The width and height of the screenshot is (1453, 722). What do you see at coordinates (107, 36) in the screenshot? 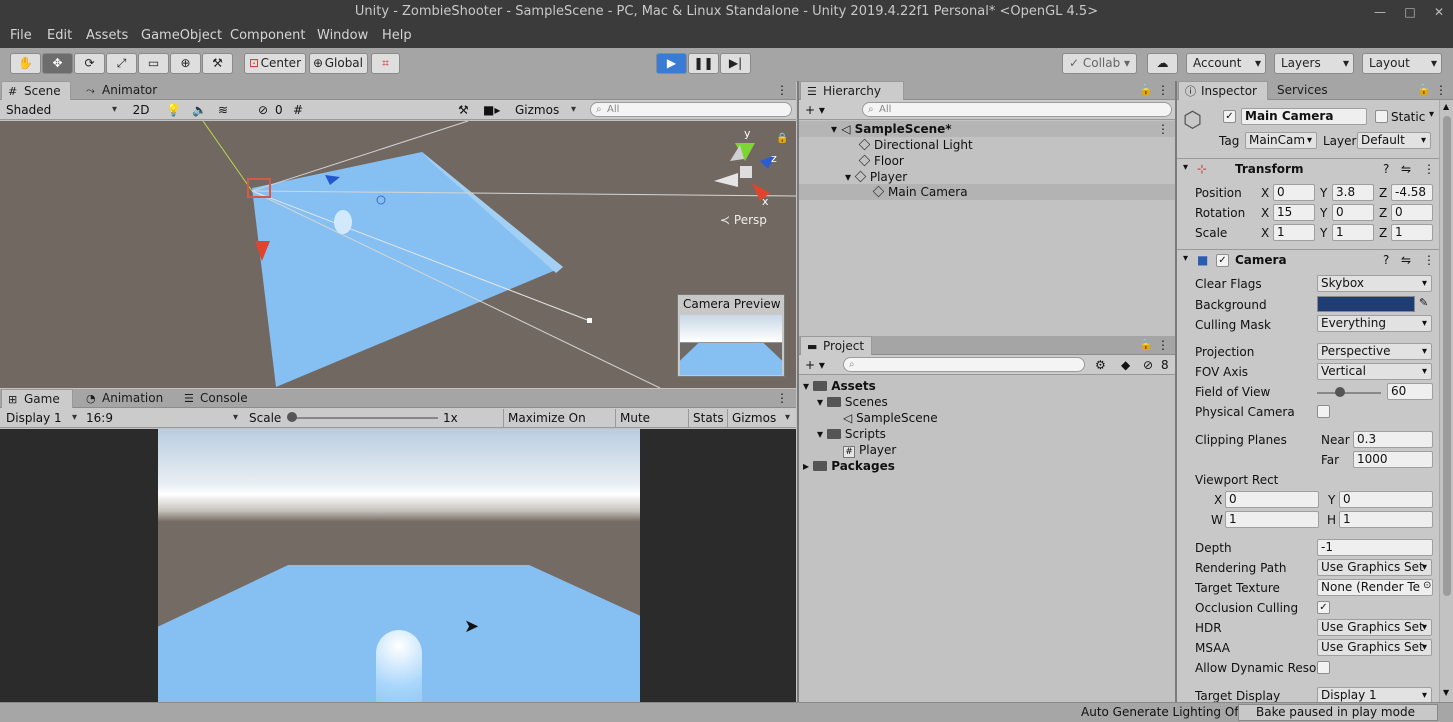
I see `menu-assets: Assets` at bounding box center [107, 36].